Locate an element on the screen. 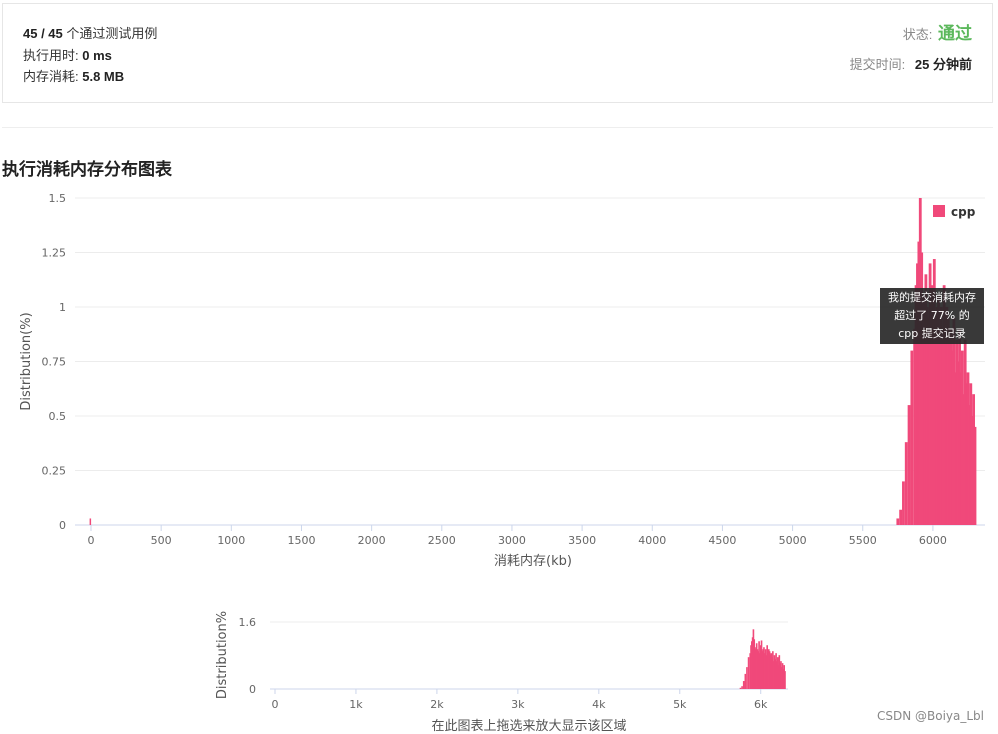 This screenshot has width=998, height=734. runtime-line: 执行用时: 0 ms is located at coordinates (67, 54).